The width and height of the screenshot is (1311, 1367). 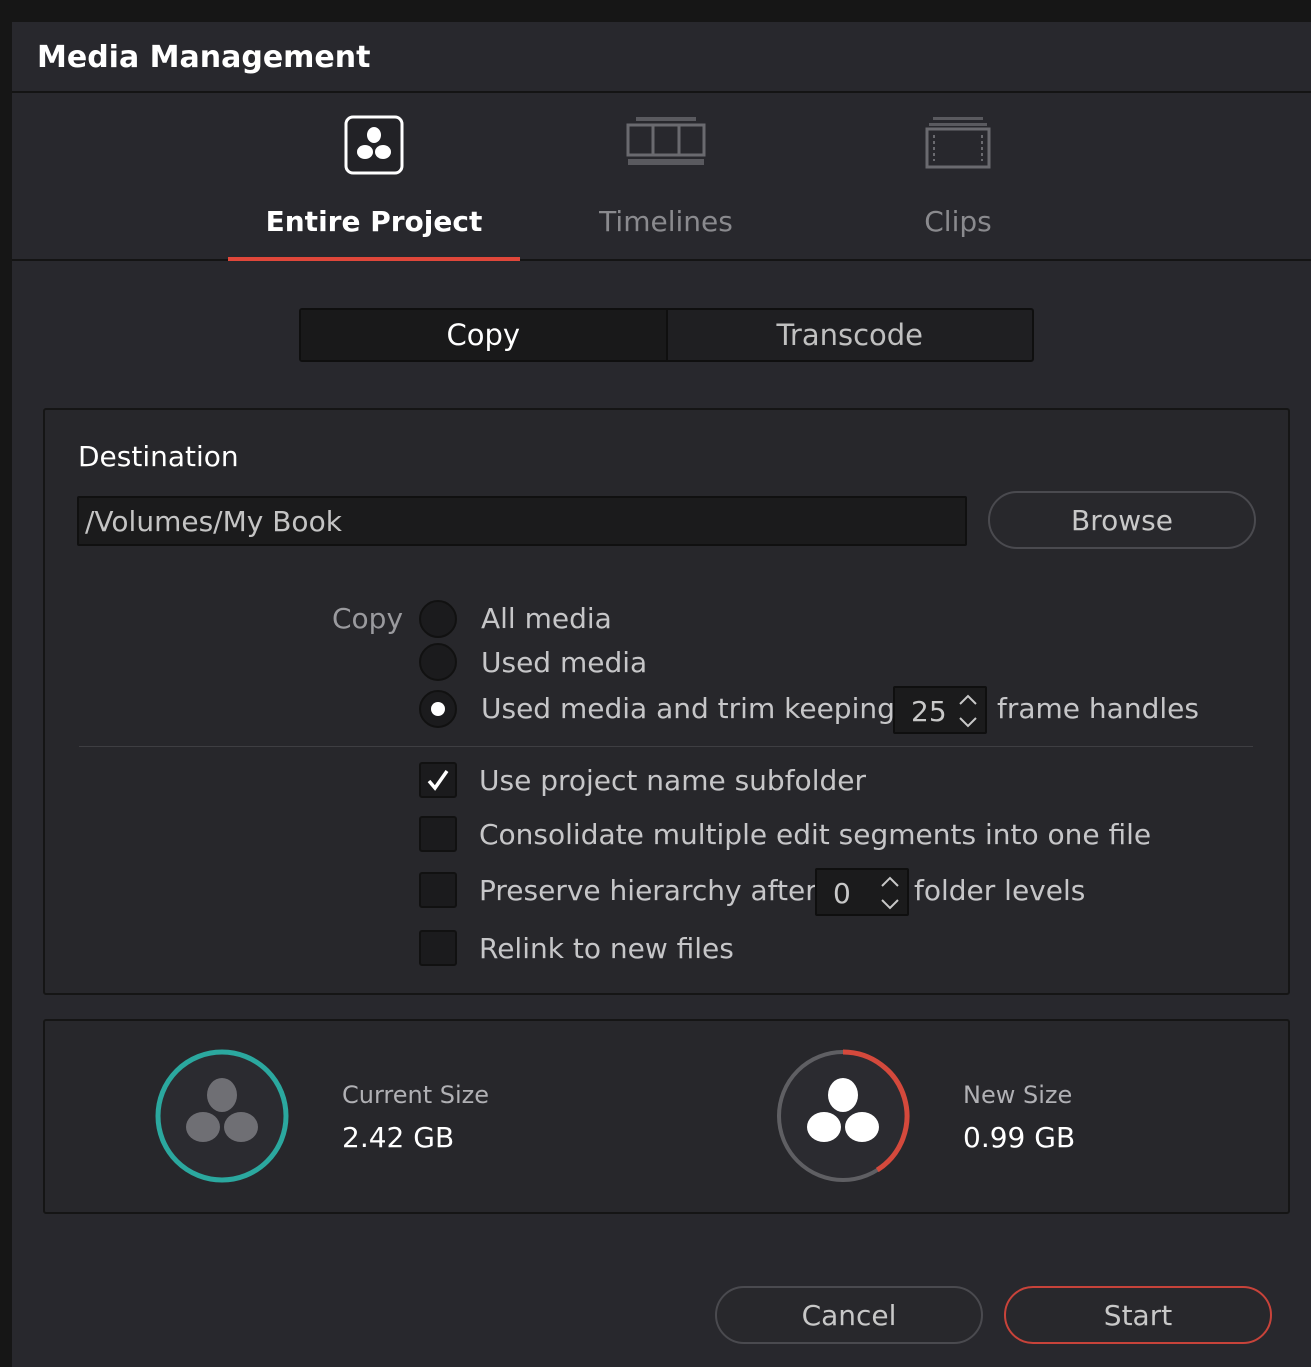 What do you see at coordinates (648, 890) in the screenshot?
I see `checkbox-preserve-hierarchy-label: Preserve hierarchy after` at bounding box center [648, 890].